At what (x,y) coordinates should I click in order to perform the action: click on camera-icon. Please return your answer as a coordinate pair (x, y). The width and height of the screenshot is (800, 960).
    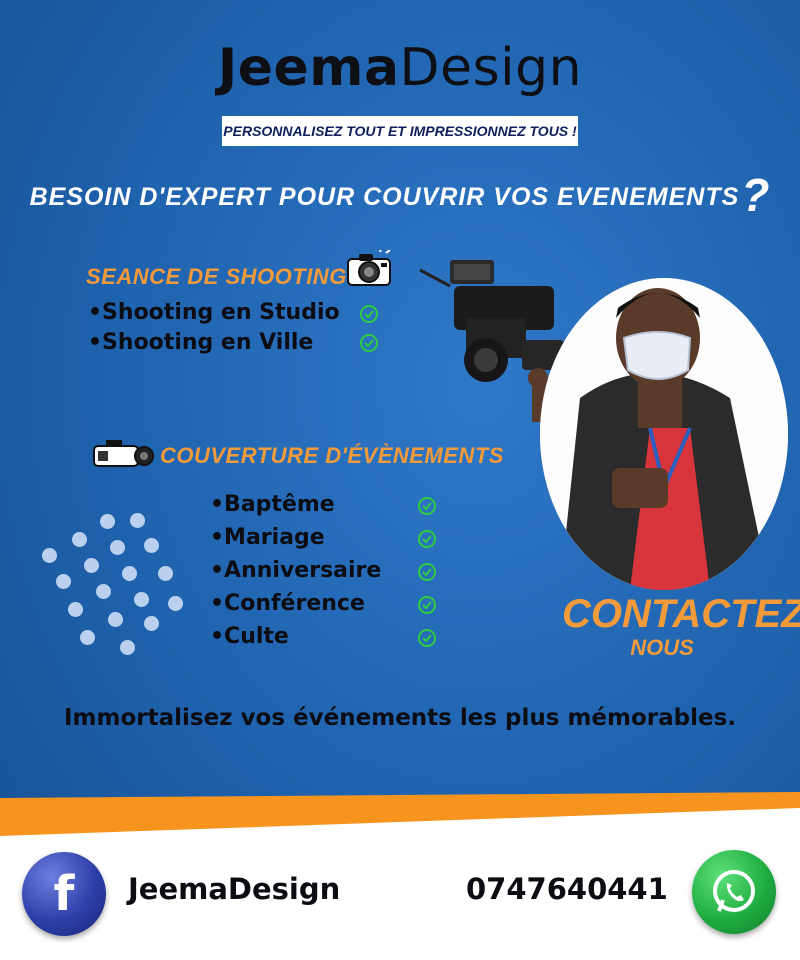
    Looking at the image, I should click on (369, 268).